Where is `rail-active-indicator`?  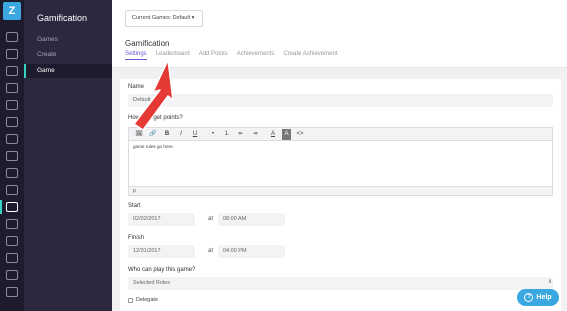
rail-active-indicator is located at coordinates (1, 207).